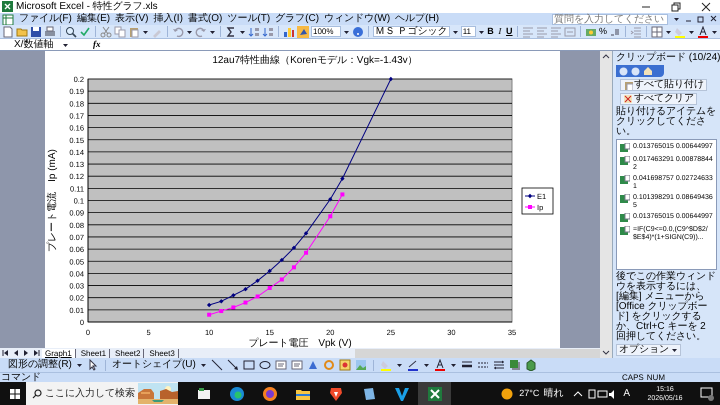 Image resolution: width=720 pixels, height=405 pixels. Describe the element at coordinates (45, 19) in the screenshot. I see `menu-item: ファイル(F)` at that location.